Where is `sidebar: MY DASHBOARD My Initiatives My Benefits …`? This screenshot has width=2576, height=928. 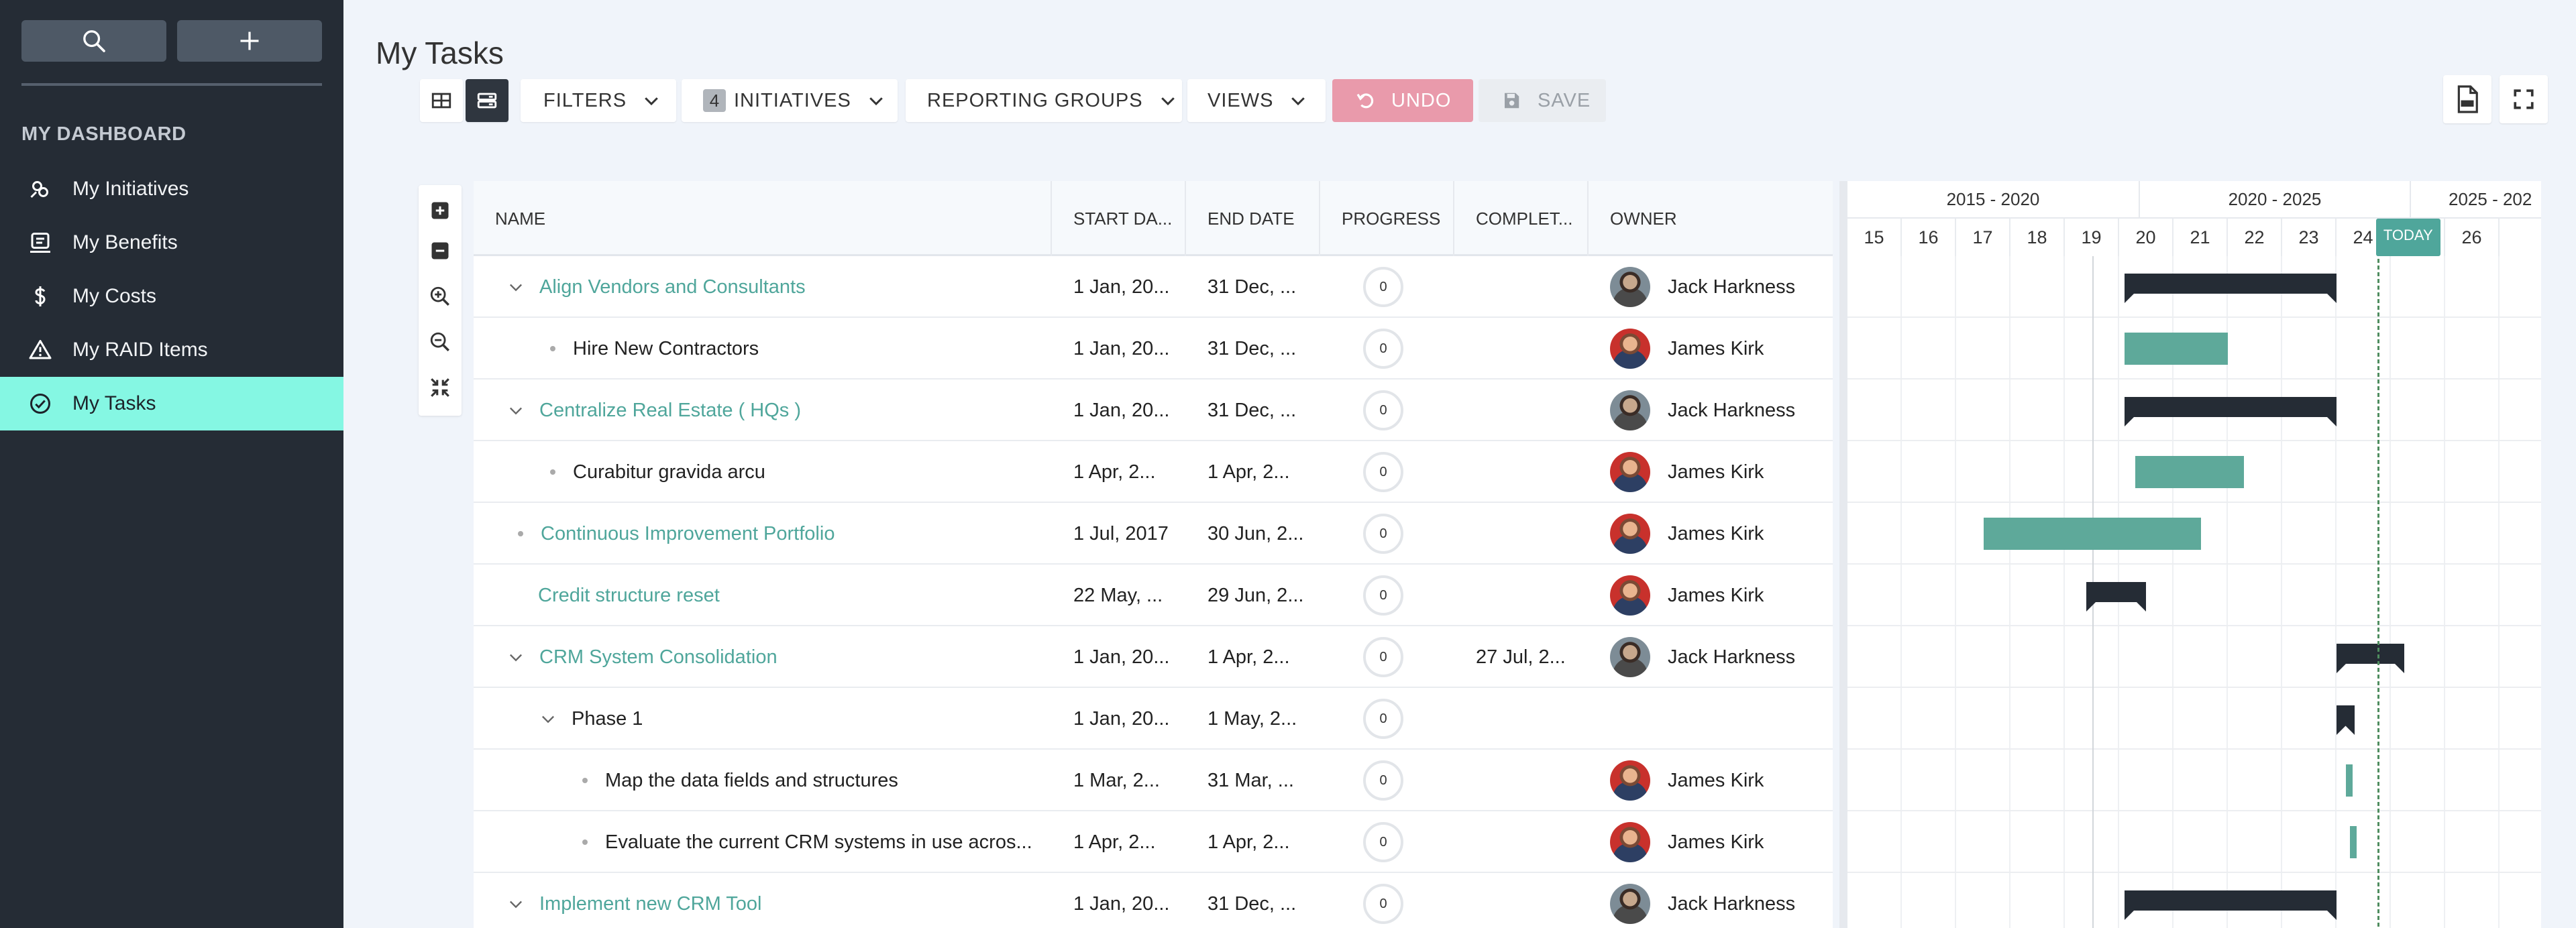
sidebar: MY DASHBOARD My Initiatives My Benefits … is located at coordinates (171, 464).